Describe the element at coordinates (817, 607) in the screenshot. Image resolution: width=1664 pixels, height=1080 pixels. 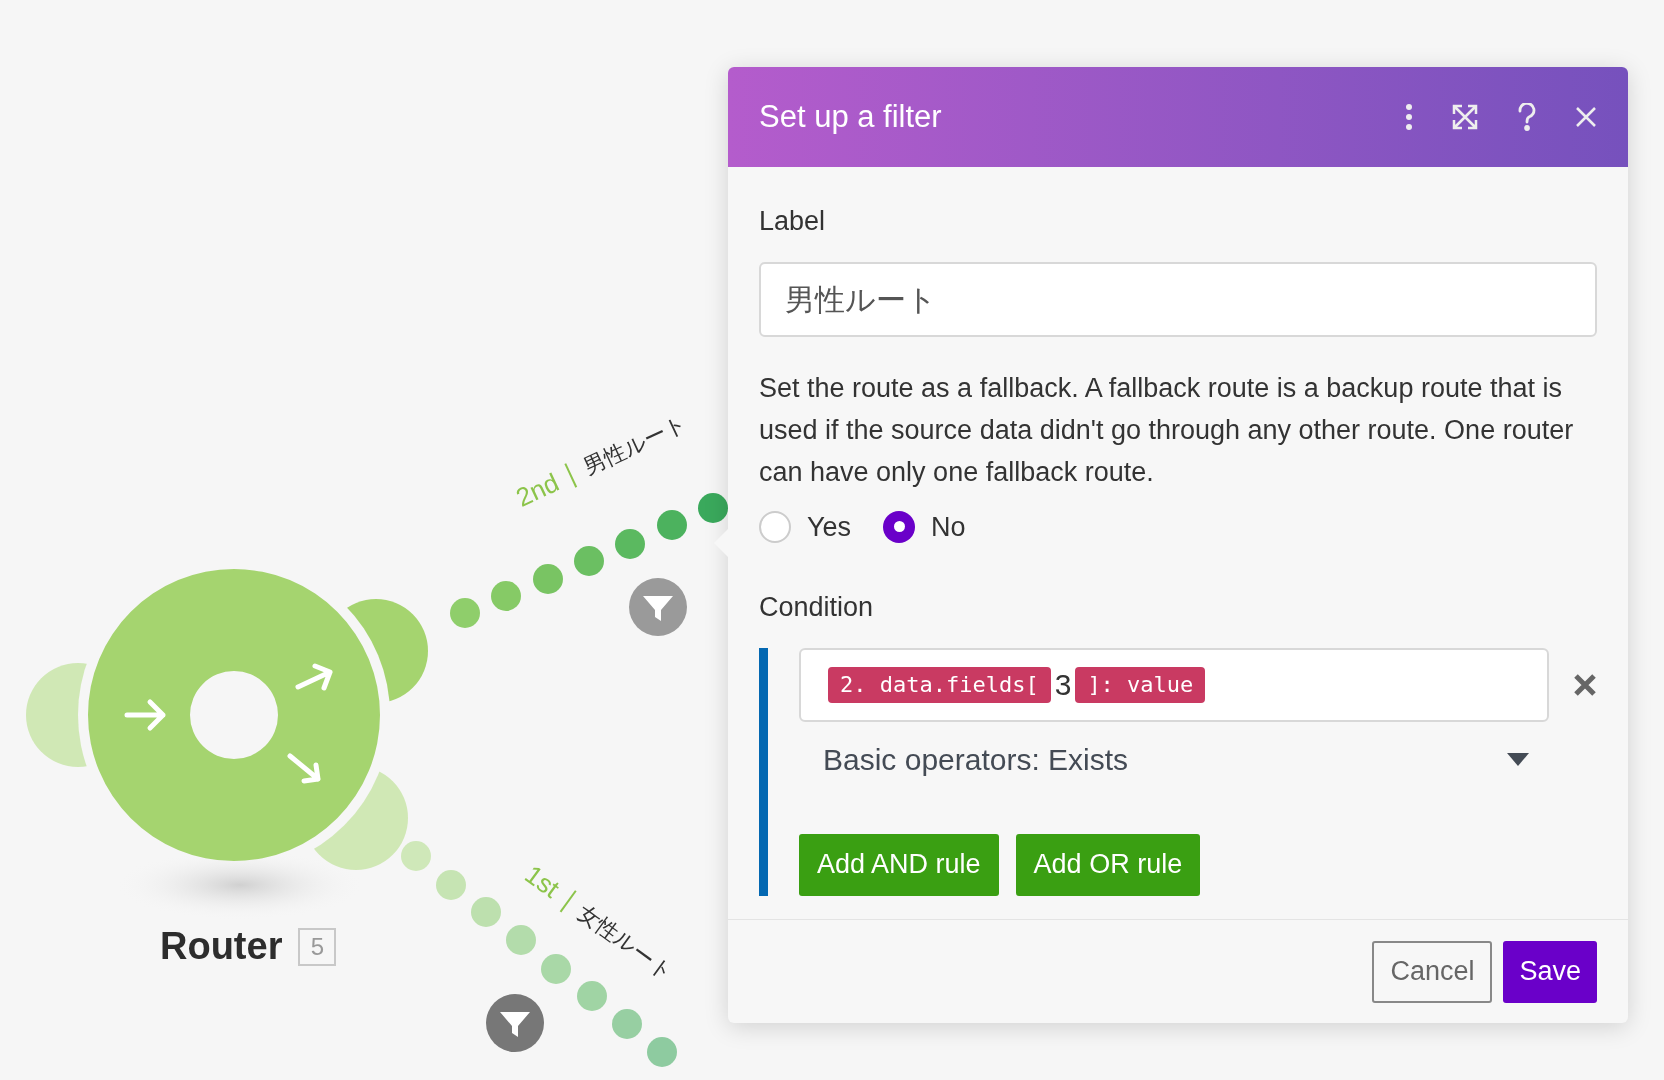
I see `section-label: Condition` at that location.